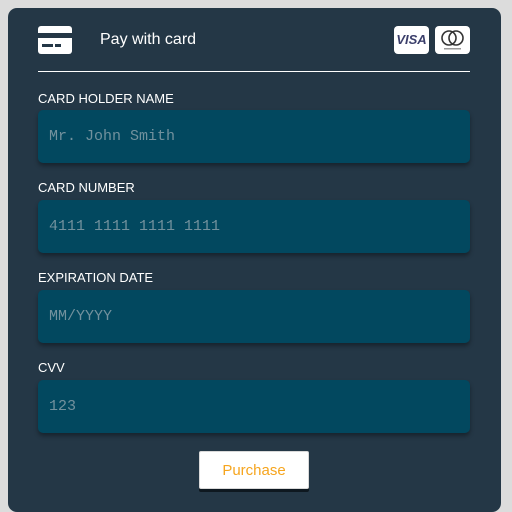  Describe the element at coordinates (51, 367) in the screenshot. I see `cvv-label: CVV` at that location.